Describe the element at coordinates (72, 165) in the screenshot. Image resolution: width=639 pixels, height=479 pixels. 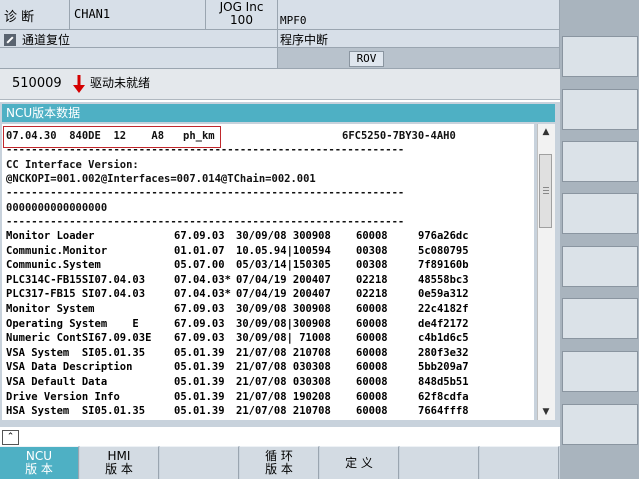
I see `cc-interface-title: CC Interface Version:` at that location.